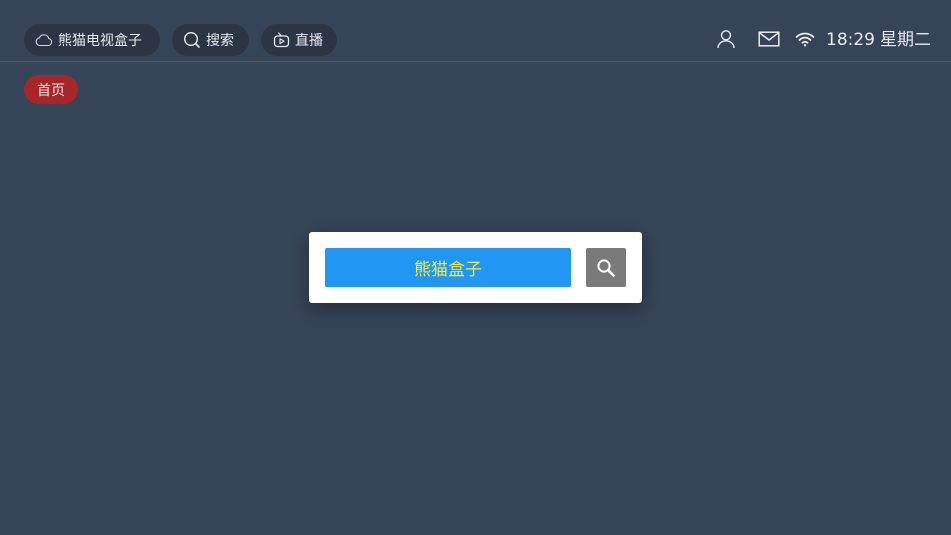 This screenshot has height=535, width=951. What do you see at coordinates (769, 39) in the screenshot?
I see `mail-icon` at bounding box center [769, 39].